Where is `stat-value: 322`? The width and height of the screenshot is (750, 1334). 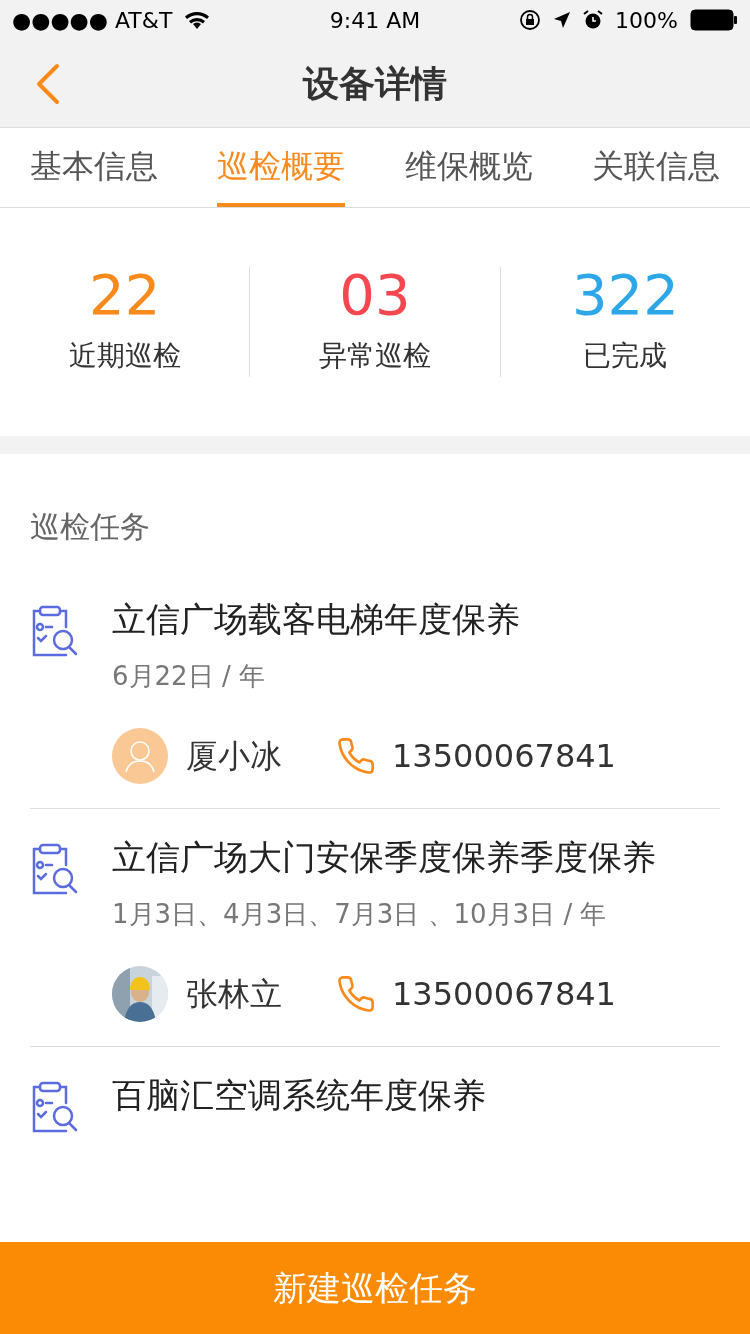 stat-value: 322 is located at coordinates (625, 295).